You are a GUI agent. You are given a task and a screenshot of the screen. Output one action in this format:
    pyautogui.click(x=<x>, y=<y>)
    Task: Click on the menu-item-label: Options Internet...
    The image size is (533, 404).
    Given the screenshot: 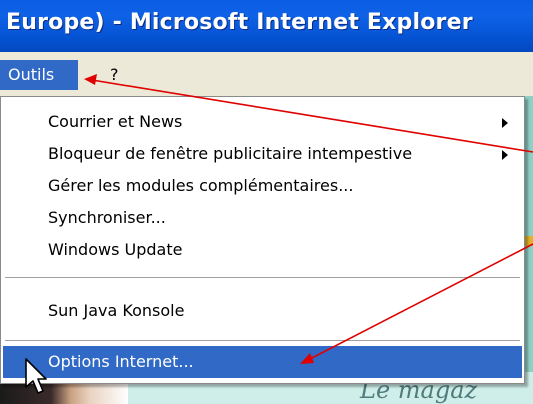 What is the action you would take?
    pyautogui.click(x=121, y=361)
    